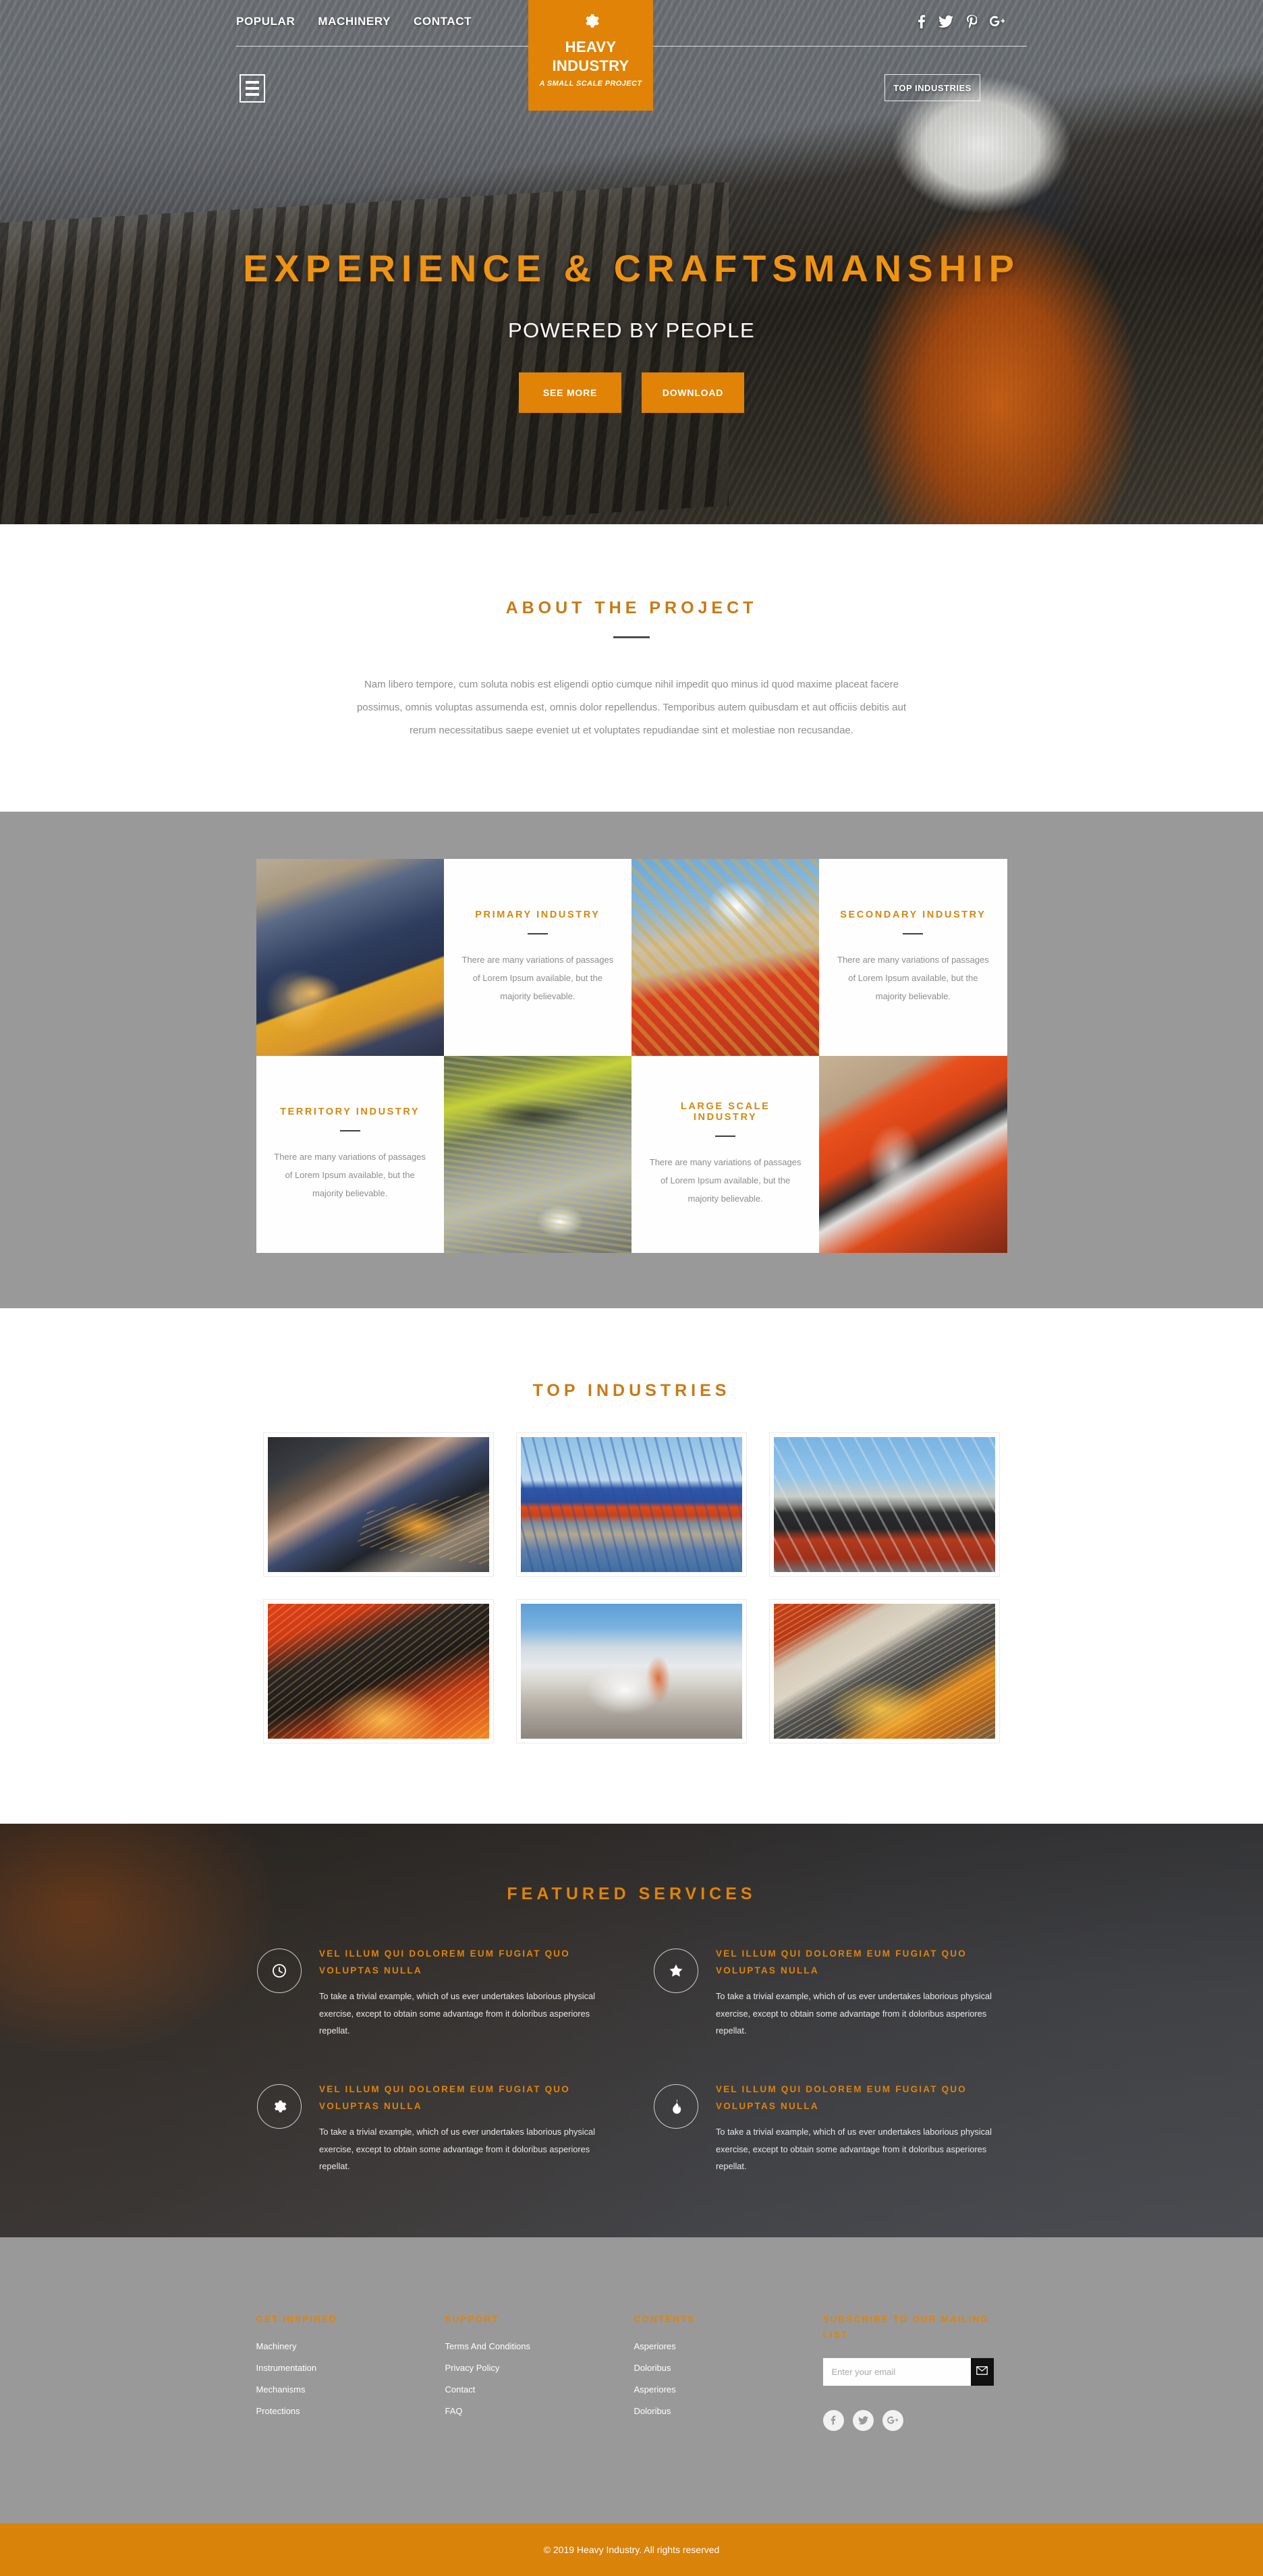 The image size is (1263, 2576). Describe the element at coordinates (631, 607) in the screenshot. I see `about-title: ABOUT THE PROJECT` at that location.